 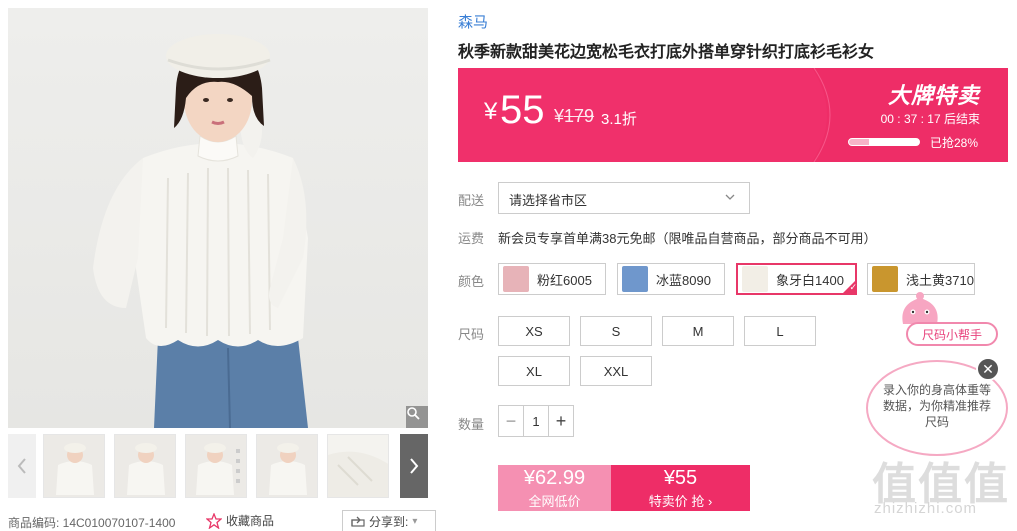 I want to click on sku-code: 商品编码: 14C010070107-1400, so click(x=92, y=523).